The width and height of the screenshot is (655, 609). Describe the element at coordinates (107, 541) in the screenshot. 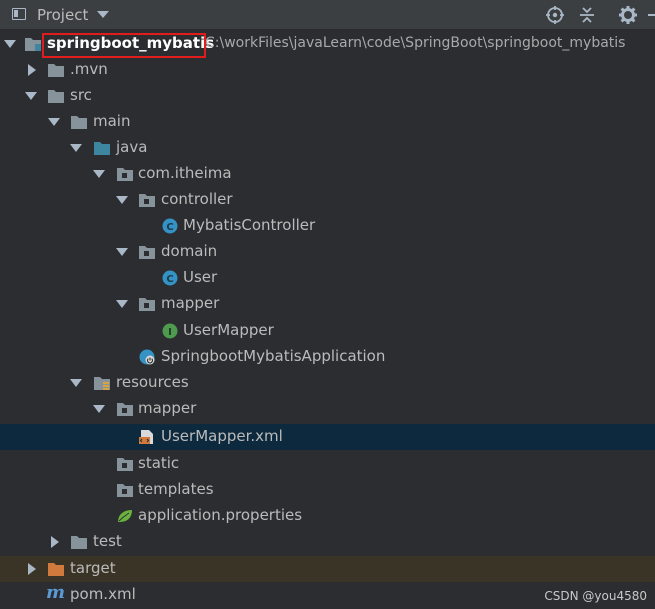

I see `tree-item-label: test` at that location.